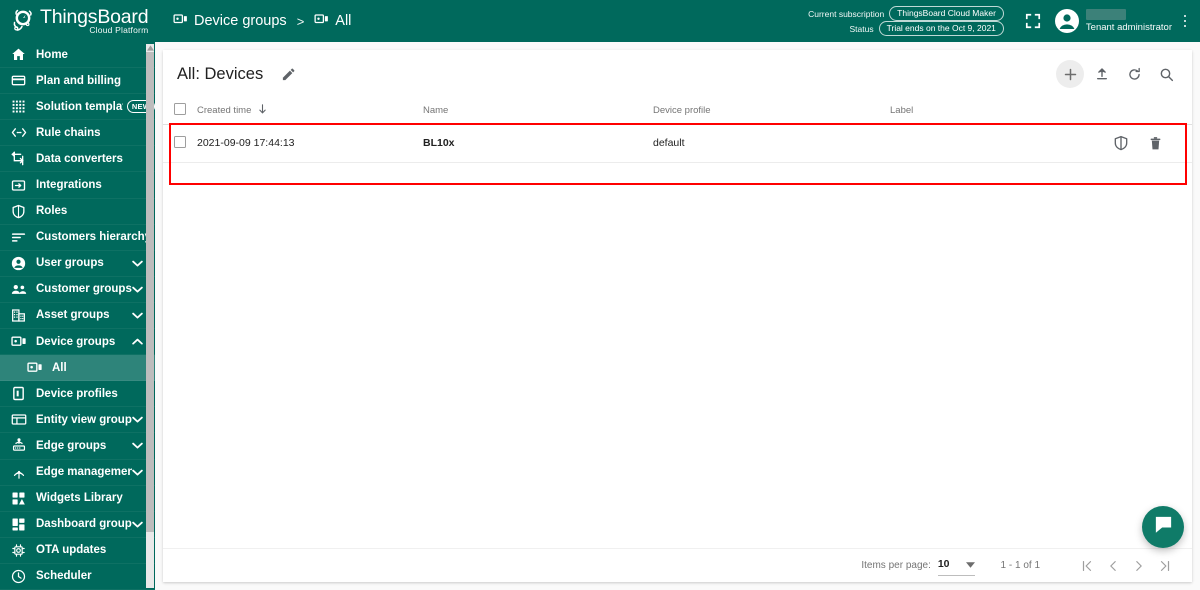  I want to click on user-info: Tenant administrator, so click(1128, 21).